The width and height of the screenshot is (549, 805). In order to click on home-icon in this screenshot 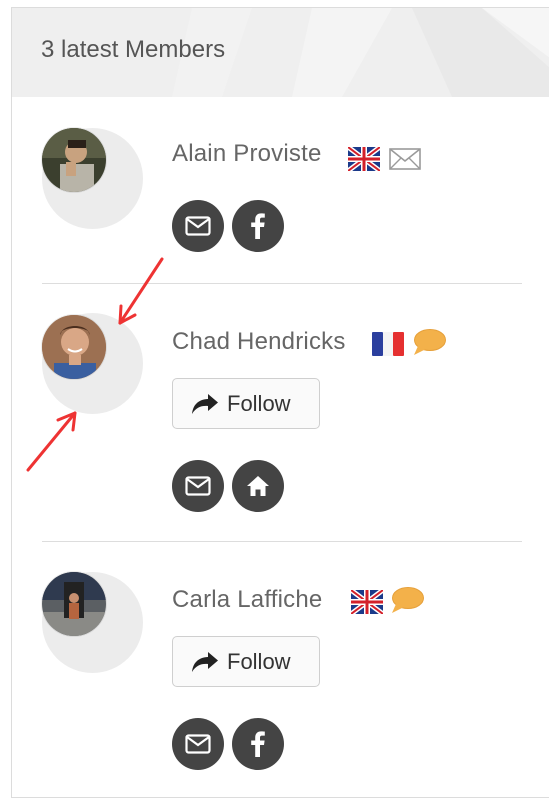, I will do `click(258, 486)`.